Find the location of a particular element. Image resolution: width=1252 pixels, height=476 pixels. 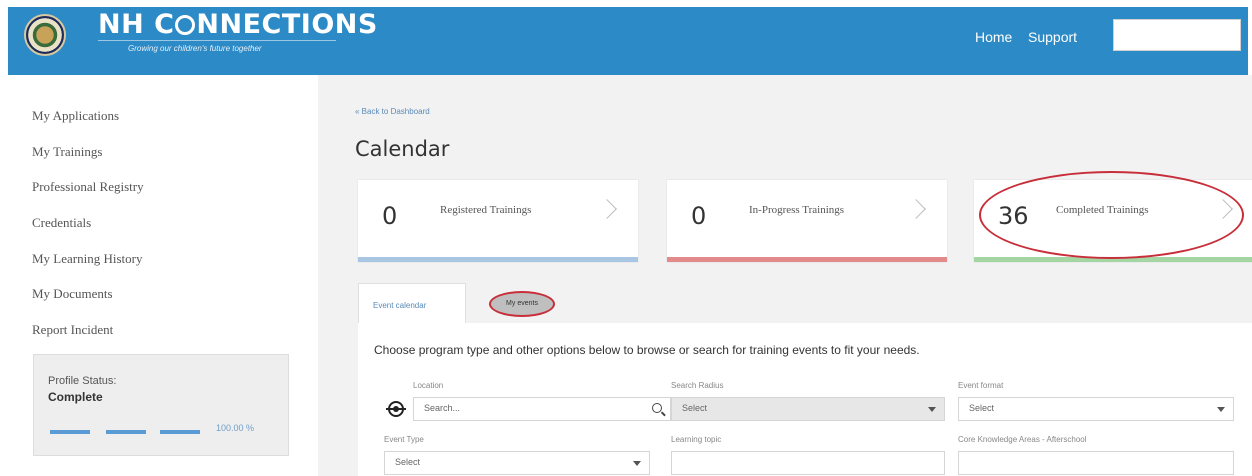

header-user-field is located at coordinates (1177, 35).